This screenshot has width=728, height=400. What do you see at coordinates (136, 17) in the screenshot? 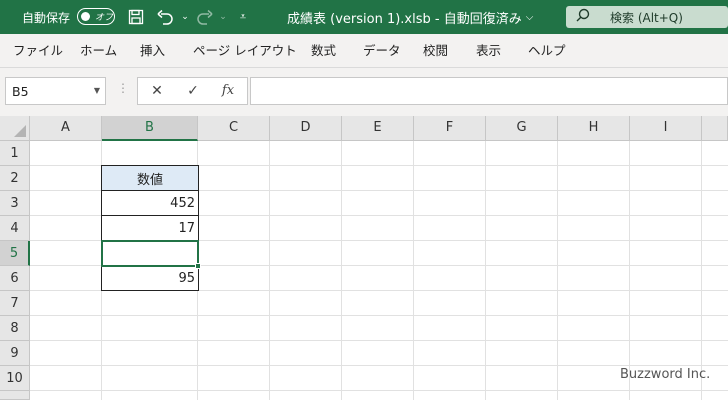
I see `save-icon` at bounding box center [136, 17].